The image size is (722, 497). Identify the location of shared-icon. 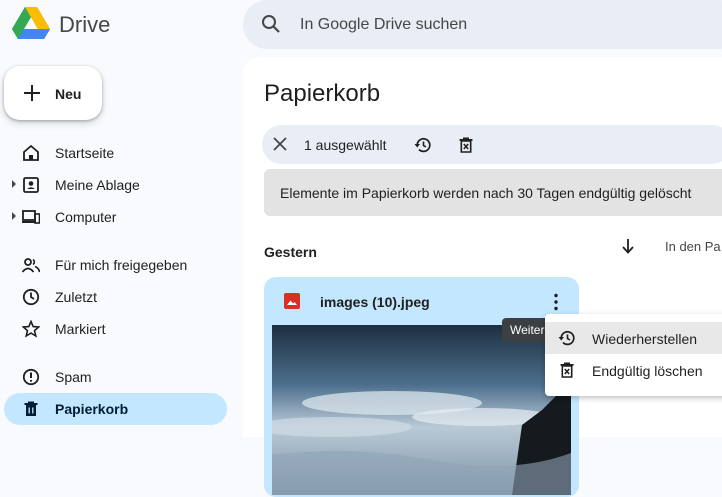
(31, 265).